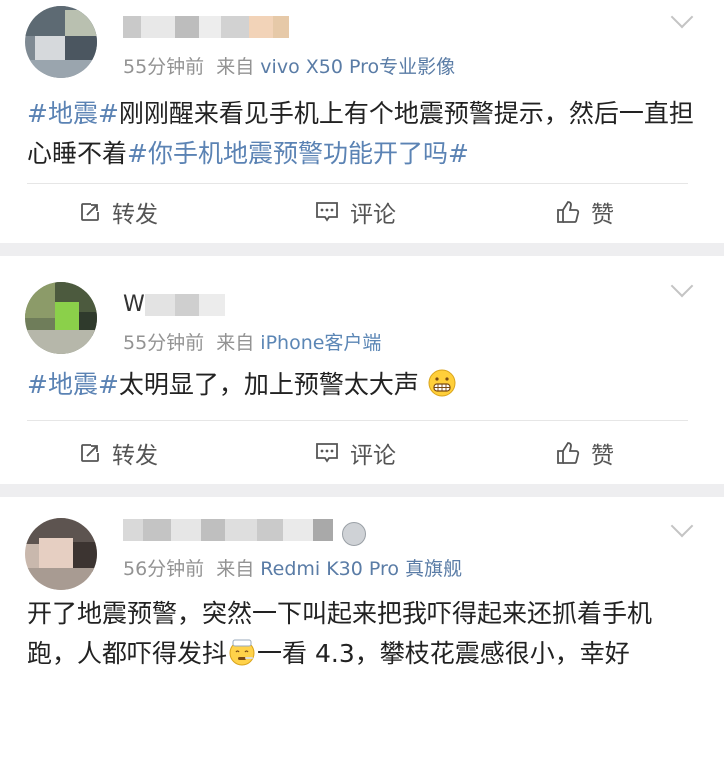 The image size is (724, 767). I want to click on post-meta: 55分钟前 来自 iPhone客户端, so click(252, 341).